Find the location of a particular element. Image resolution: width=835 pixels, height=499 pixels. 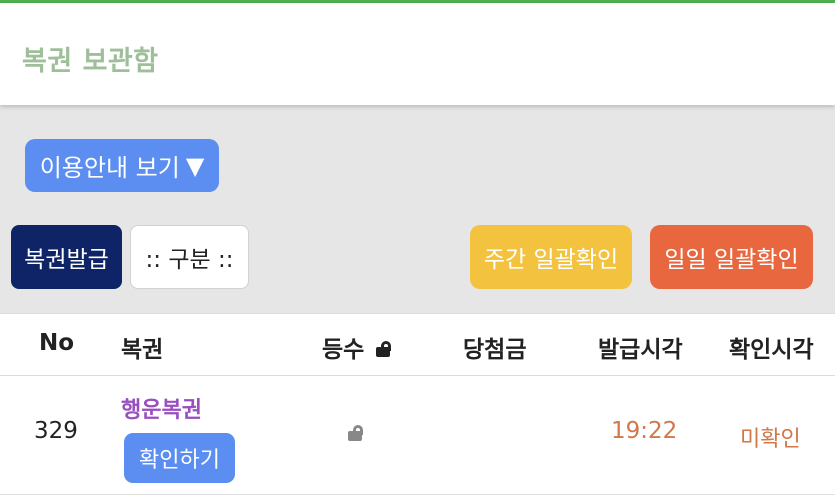

usage-guide-label: 이용안내 보기 is located at coordinates (109, 168).